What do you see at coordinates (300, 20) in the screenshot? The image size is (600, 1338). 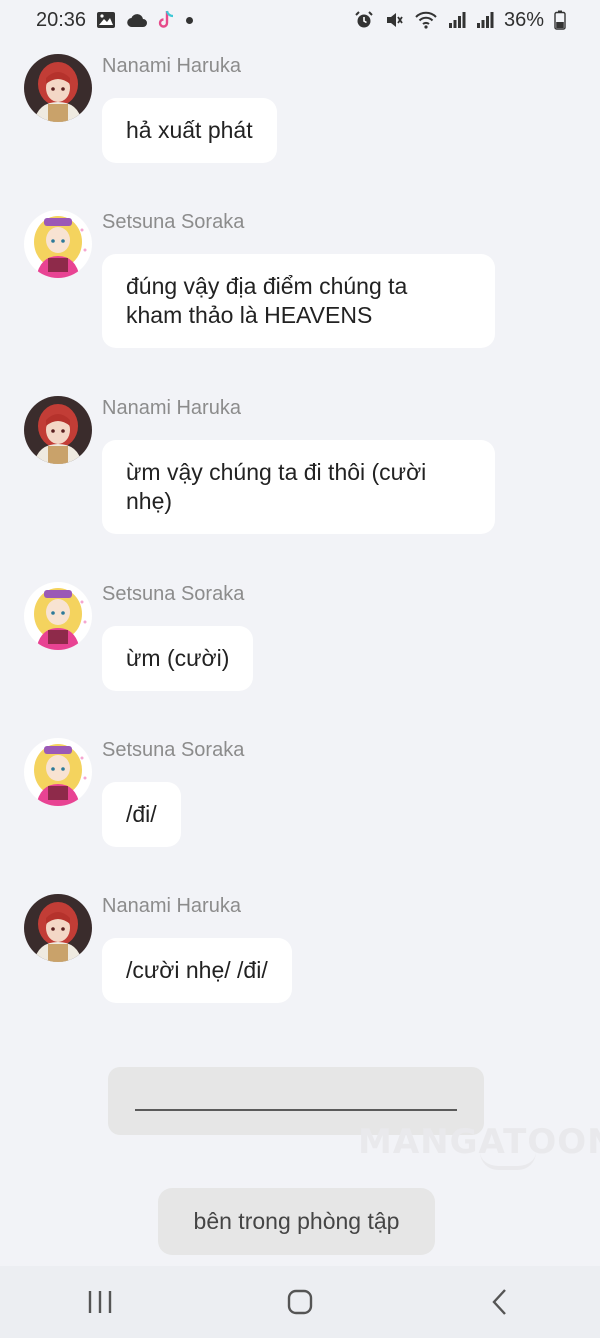 I see `status-bar: 20:36 36%` at bounding box center [300, 20].